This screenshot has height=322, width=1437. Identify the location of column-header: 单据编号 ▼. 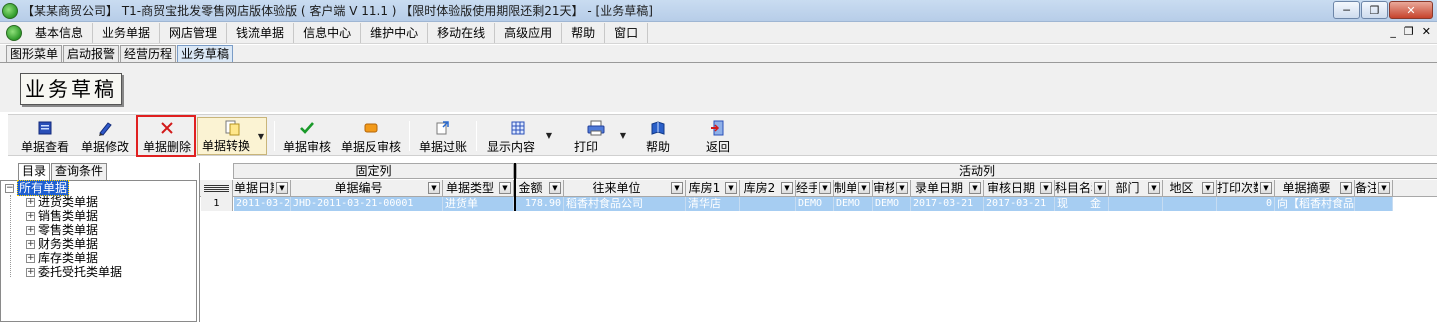
(367, 188).